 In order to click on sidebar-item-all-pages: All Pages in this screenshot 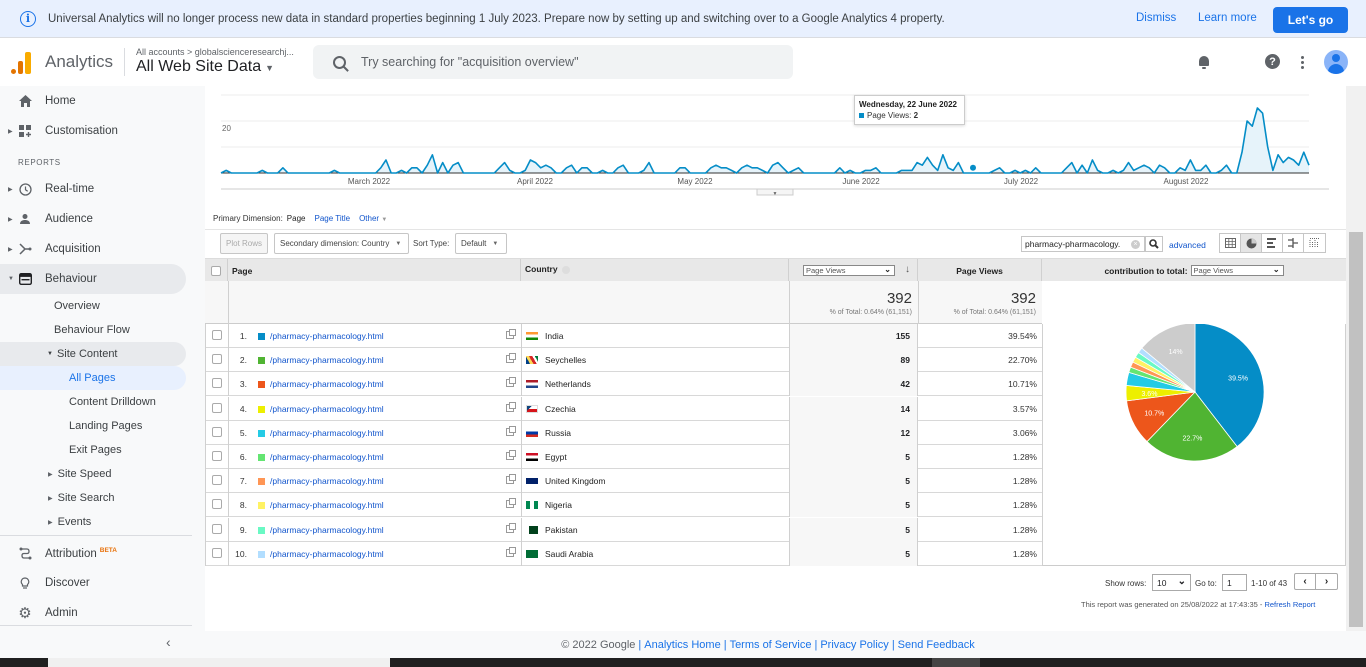, I will do `click(93, 378)`.